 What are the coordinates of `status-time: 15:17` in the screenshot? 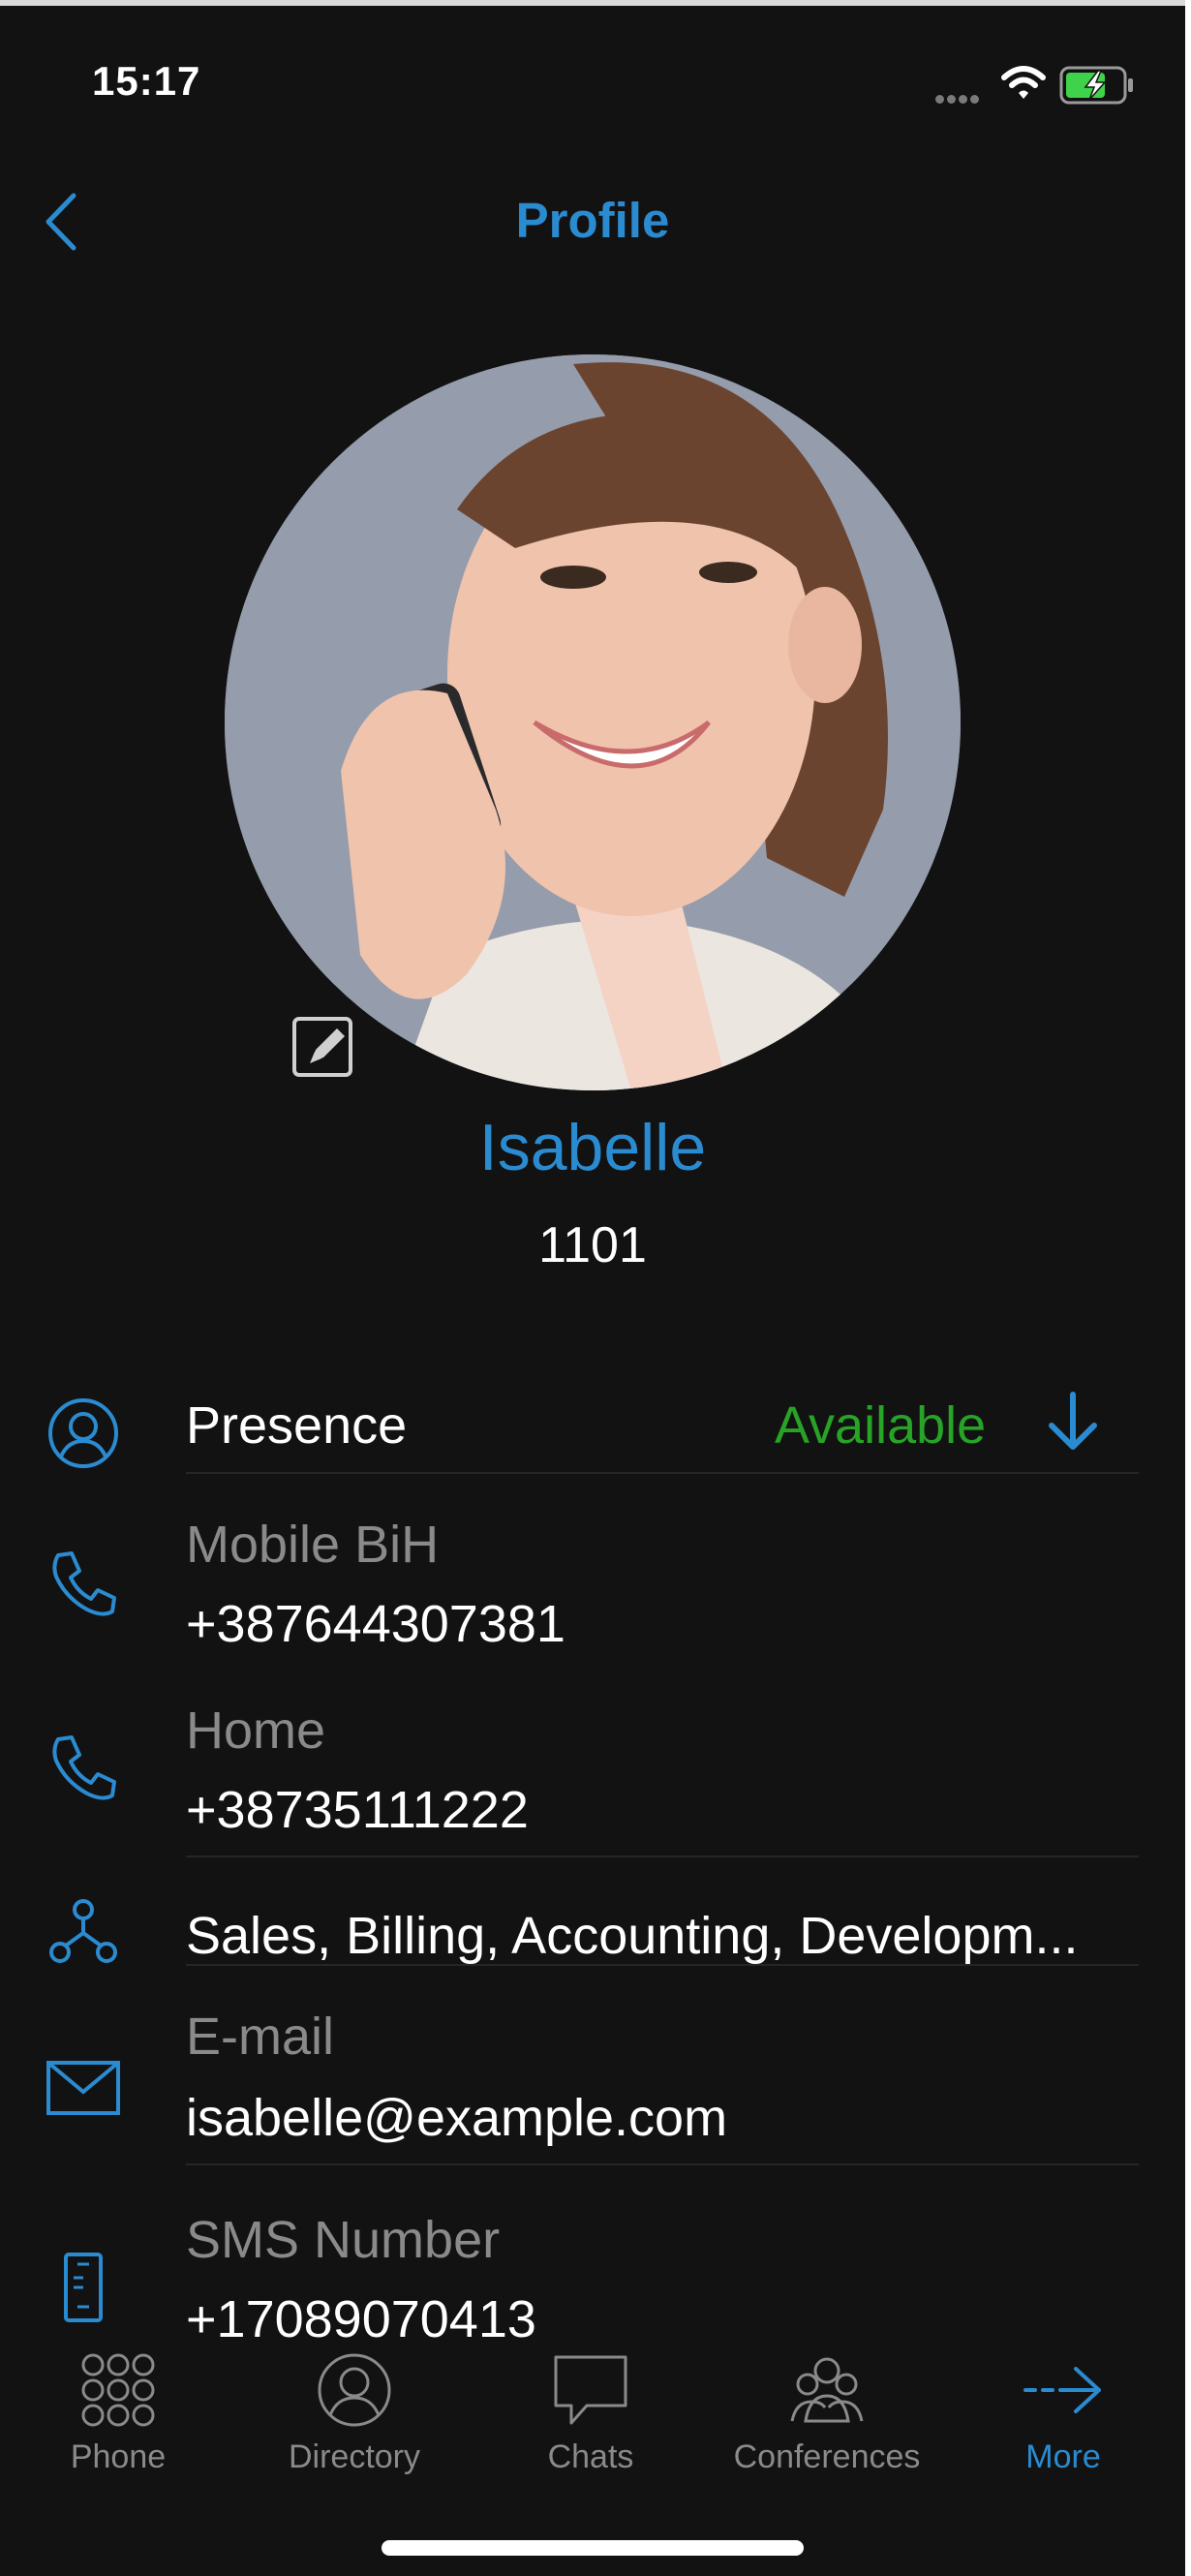 It's located at (146, 81).